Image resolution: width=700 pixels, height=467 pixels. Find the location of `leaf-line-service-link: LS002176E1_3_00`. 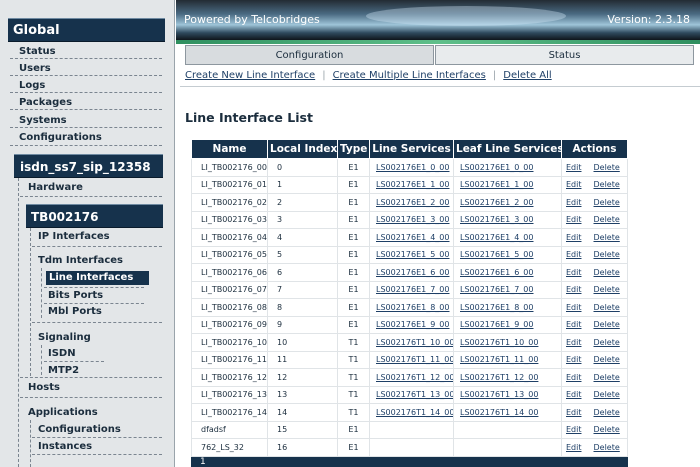

leaf-line-service-link: LS002176E1_3_00 is located at coordinates (497, 219).